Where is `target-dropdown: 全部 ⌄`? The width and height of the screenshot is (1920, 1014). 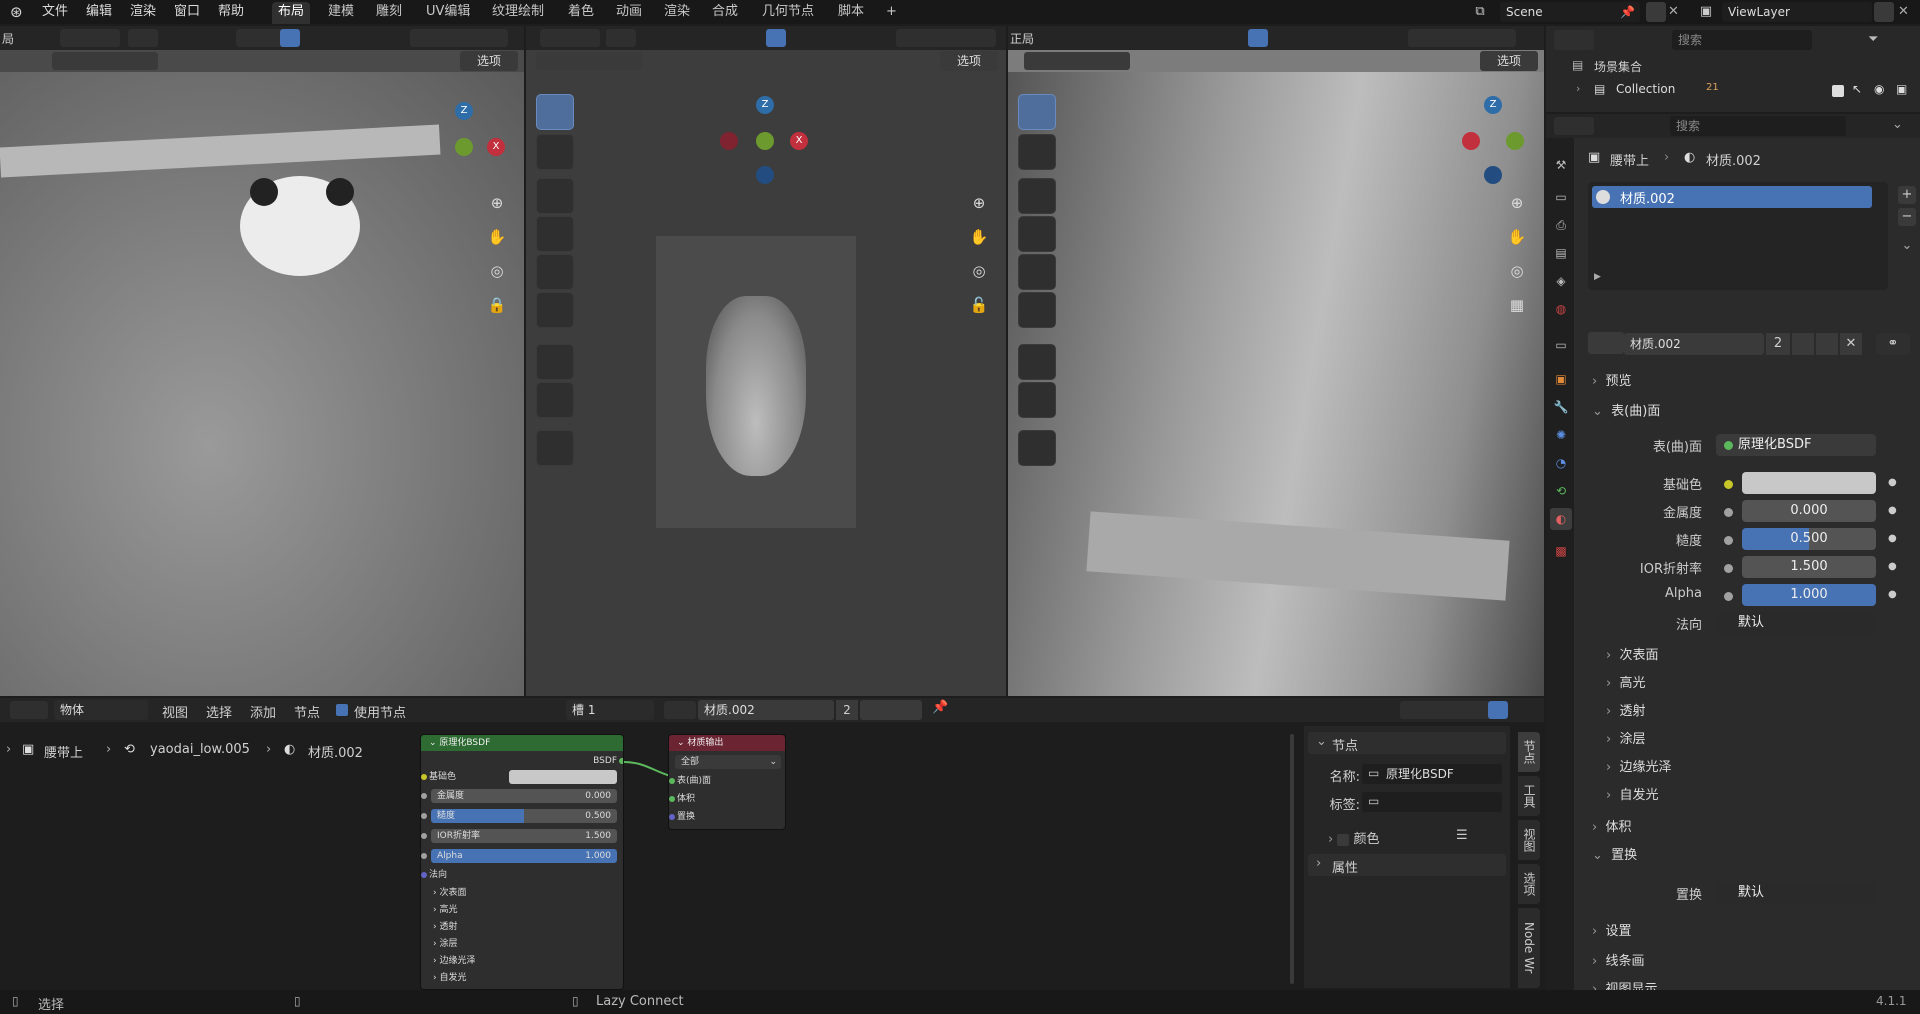 target-dropdown: 全部 ⌄ is located at coordinates (728, 762).